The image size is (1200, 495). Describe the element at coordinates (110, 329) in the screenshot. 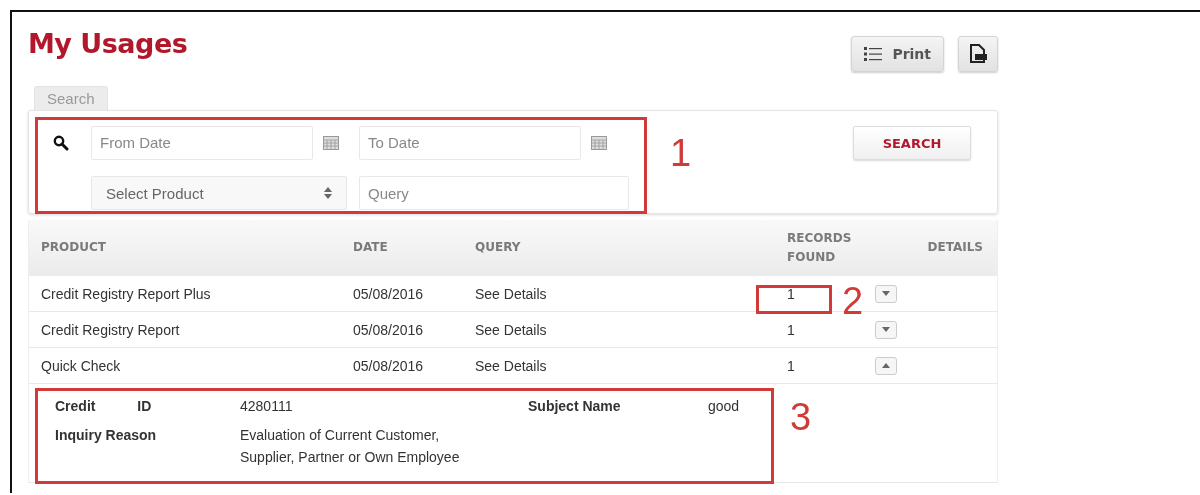

I see `table-cell: Credit Registry Report` at that location.